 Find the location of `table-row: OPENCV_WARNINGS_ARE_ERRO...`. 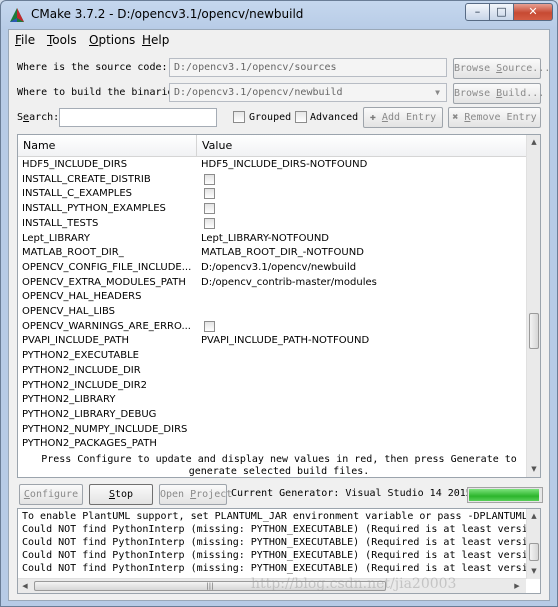

table-row: OPENCV_WARNINGS_ARE_ERRO... is located at coordinates (272, 327).